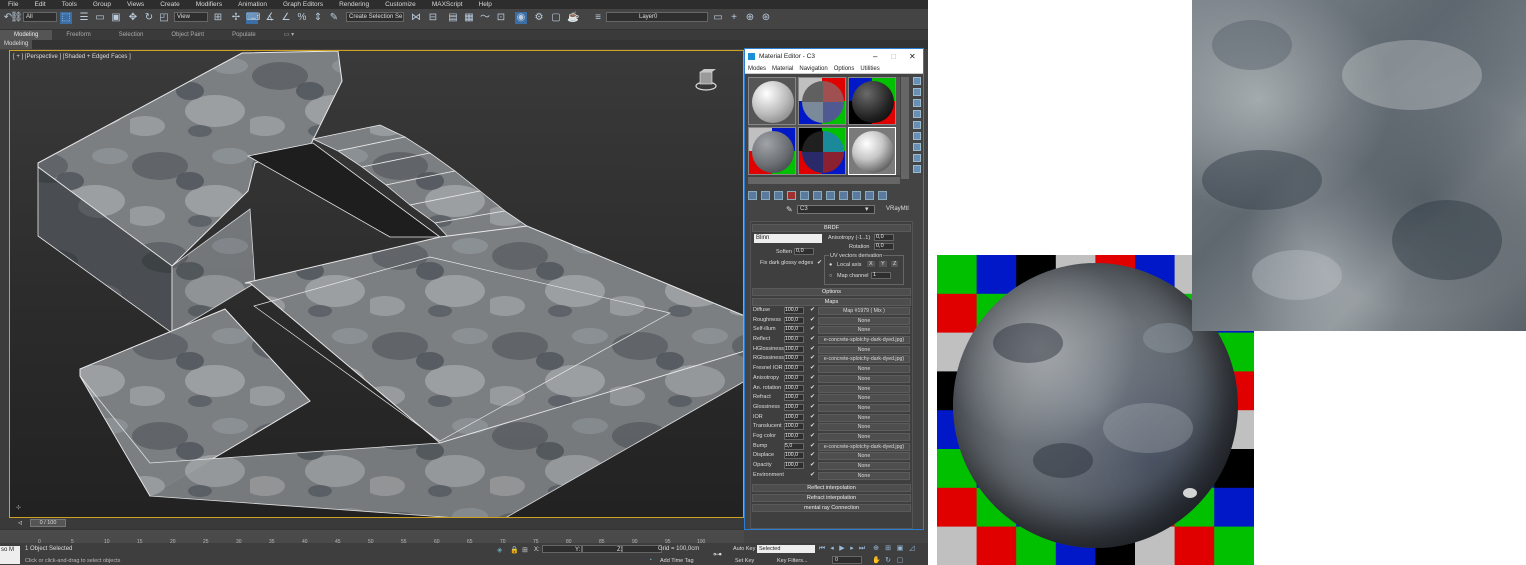 This screenshot has width=1526, height=565. What do you see at coordinates (856, 195) in the screenshot?
I see `show-end-result-icon` at bounding box center [856, 195].